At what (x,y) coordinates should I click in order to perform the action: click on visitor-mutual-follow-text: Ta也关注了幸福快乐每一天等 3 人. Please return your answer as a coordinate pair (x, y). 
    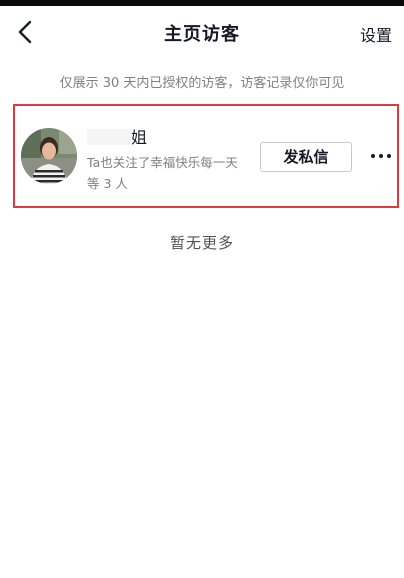
    Looking at the image, I should click on (162, 173).